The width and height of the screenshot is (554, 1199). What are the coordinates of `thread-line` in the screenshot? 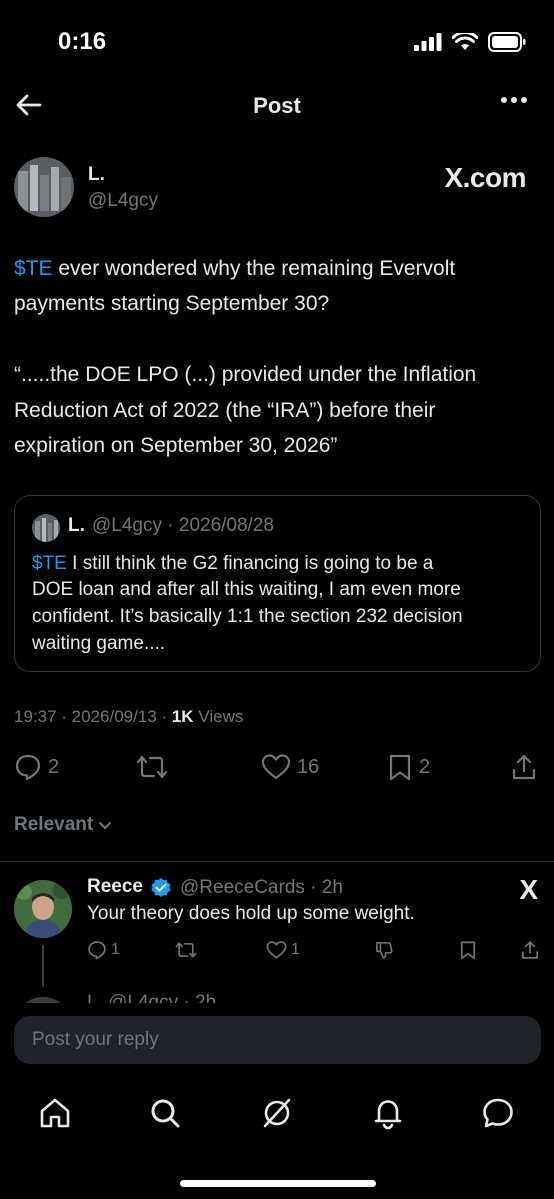 It's located at (43, 966).